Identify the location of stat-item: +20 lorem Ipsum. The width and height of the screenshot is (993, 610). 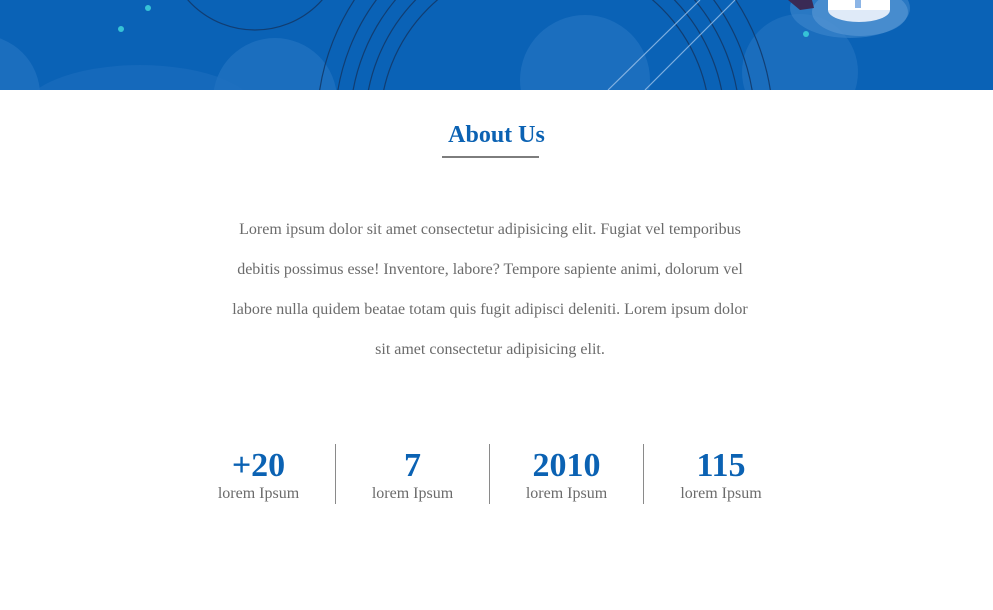
(259, 474).